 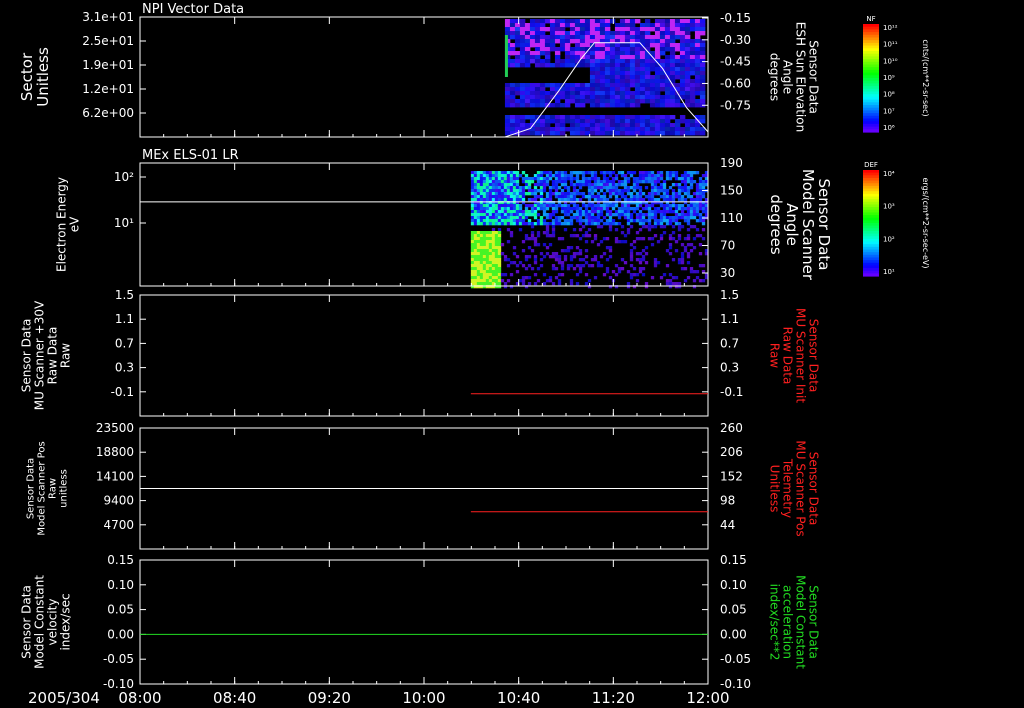 I want to click on left-tick-label-els: 10¹, so click(x=124, y=223).